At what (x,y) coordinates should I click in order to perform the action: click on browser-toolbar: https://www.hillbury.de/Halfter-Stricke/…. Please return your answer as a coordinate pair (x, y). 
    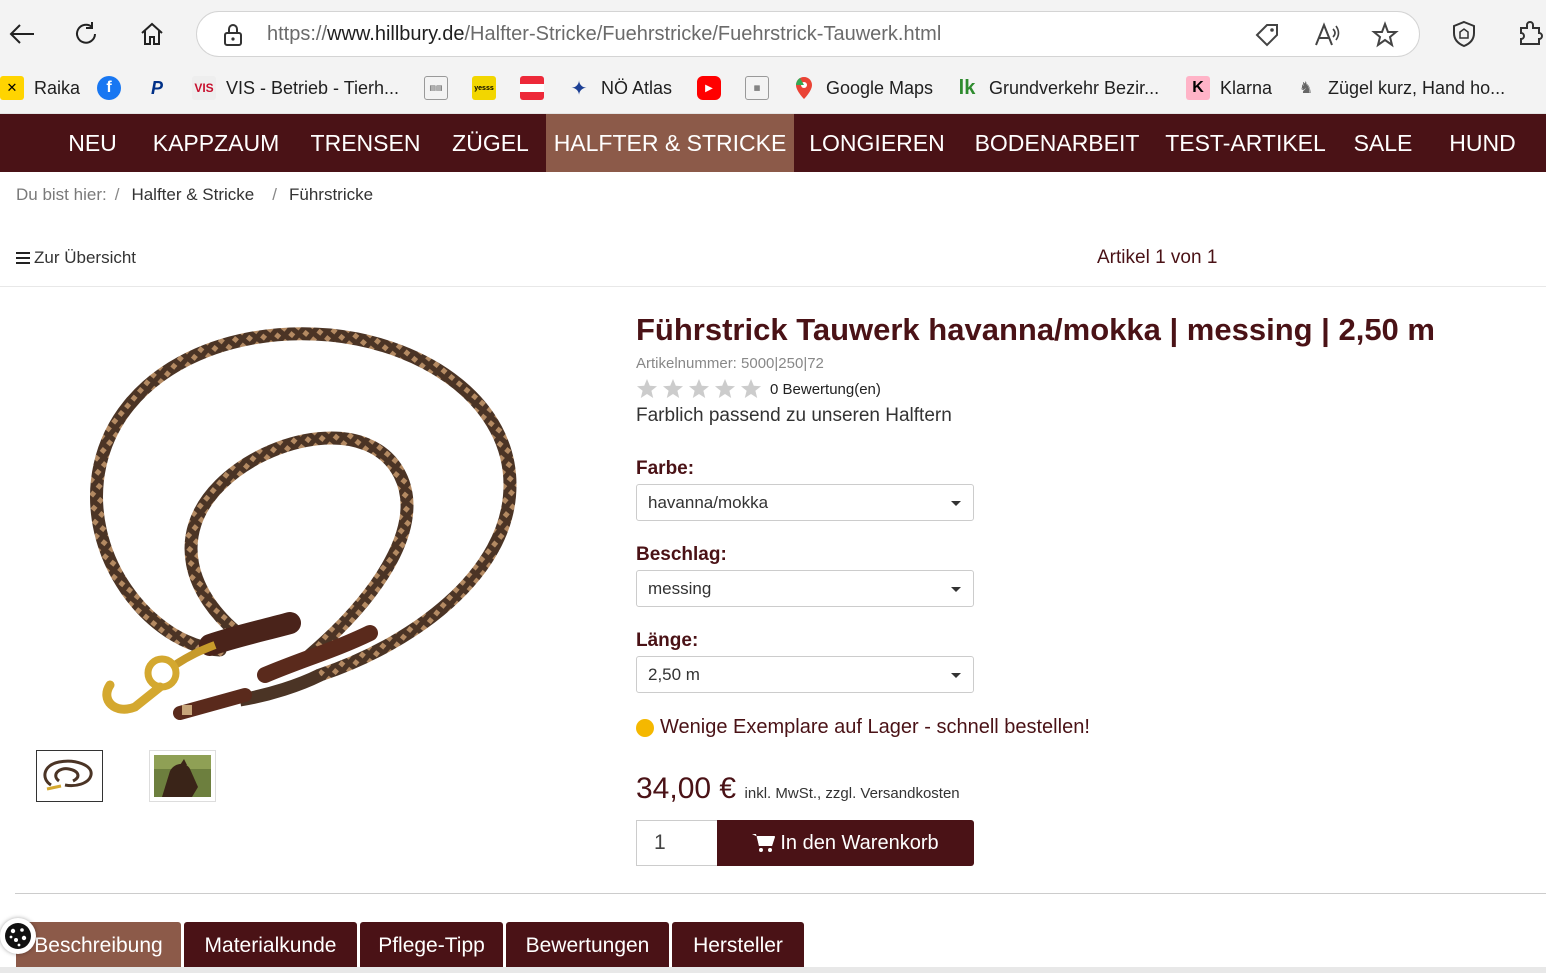
    Looking at the image, I should click on (773, 33).